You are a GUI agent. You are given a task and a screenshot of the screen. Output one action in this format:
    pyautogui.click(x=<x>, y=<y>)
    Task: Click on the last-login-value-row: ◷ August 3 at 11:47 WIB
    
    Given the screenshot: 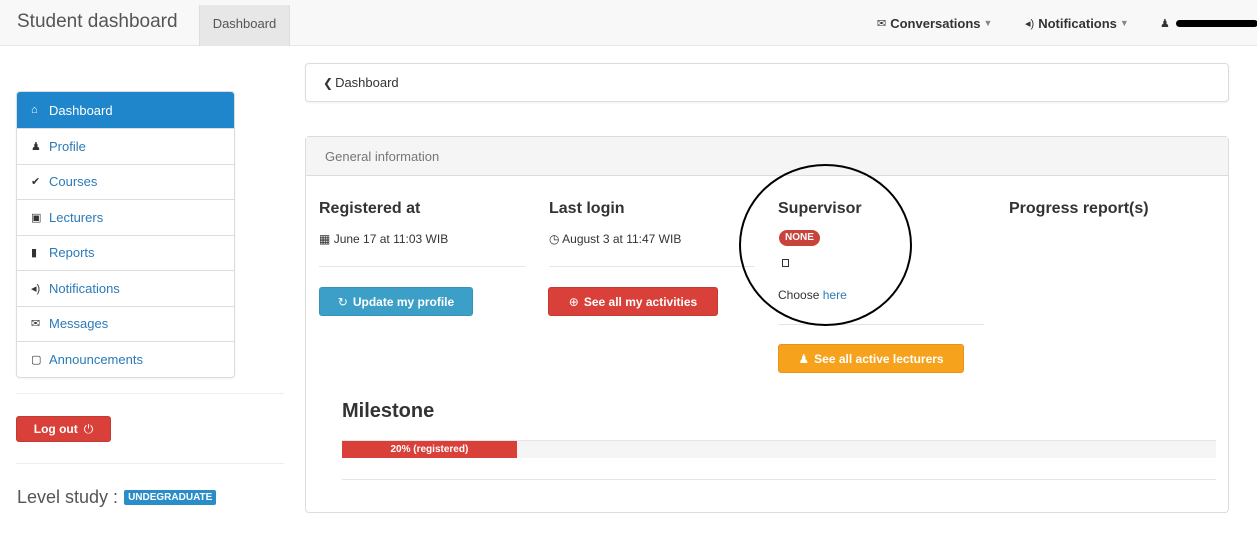 What is the action you would take?
    pyautogui.click(x=615, y=239)
    